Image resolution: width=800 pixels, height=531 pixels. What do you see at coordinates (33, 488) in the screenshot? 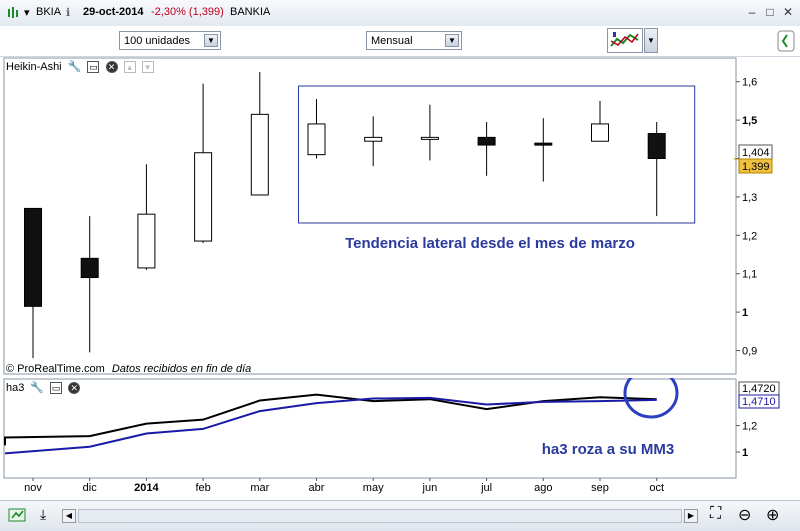
I see `x-tick-label: nov` at bounding box center [33, 488].